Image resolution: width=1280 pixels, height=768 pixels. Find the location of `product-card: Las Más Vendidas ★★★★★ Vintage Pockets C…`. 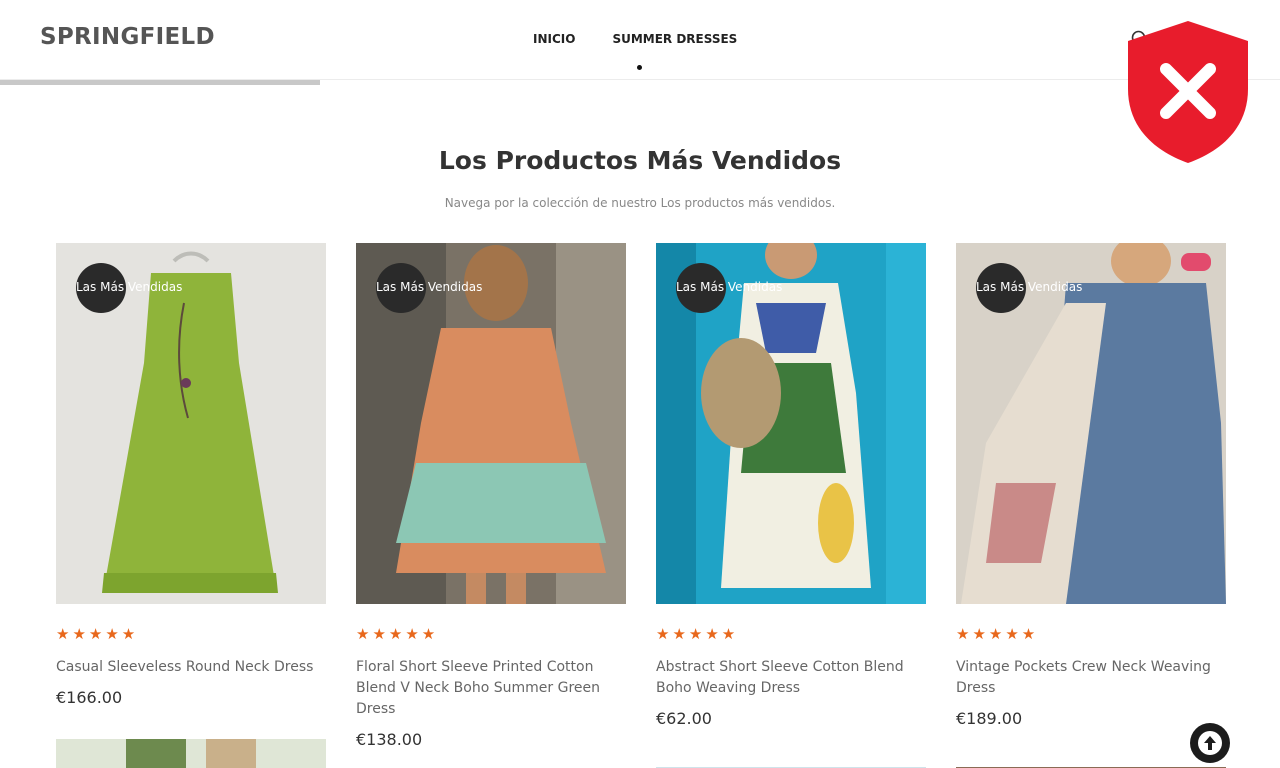

product-card: Las Más Vendidas ★★★★★ Vintage Pockets C… is located at coordinates (1091, 485).